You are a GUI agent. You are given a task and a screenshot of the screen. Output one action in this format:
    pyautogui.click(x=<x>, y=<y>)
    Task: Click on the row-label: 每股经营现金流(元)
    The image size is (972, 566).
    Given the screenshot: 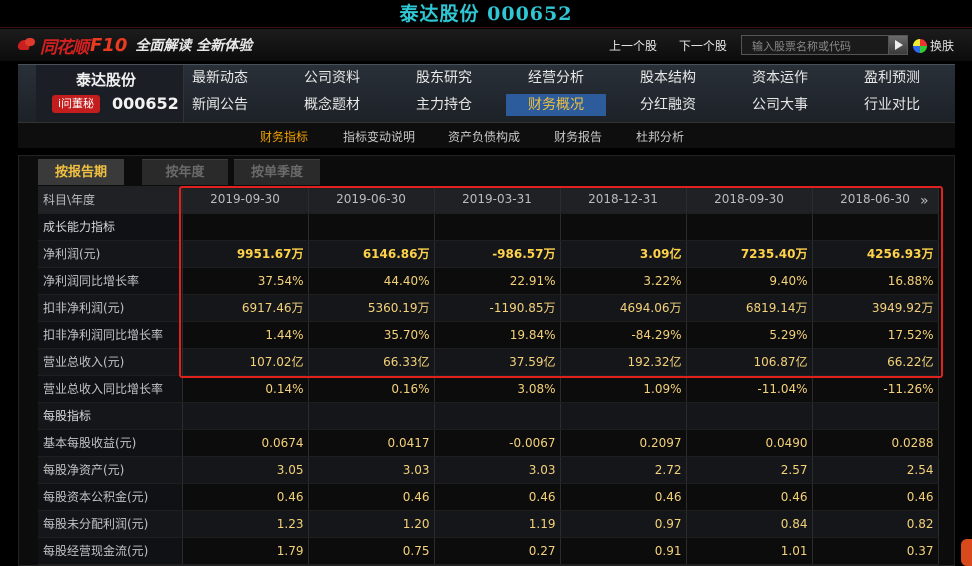 What is the action you would take?
    pyautogui.click(x=110, y=551)
    